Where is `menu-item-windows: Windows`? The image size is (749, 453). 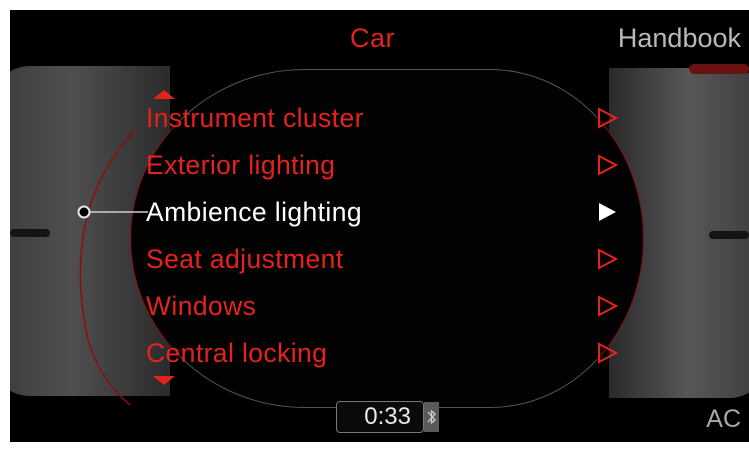 menu-item-windows: Windows is located at coordinates (386, 306).